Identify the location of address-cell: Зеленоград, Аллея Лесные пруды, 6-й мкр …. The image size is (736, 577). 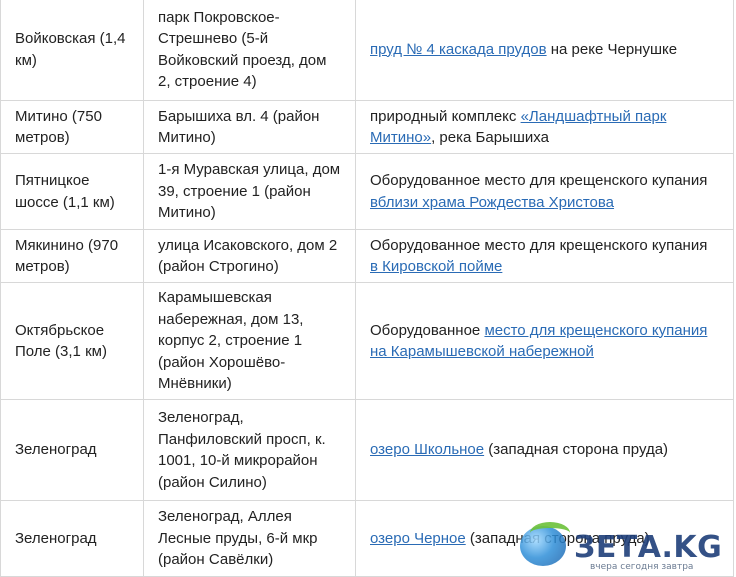
(249, 538).